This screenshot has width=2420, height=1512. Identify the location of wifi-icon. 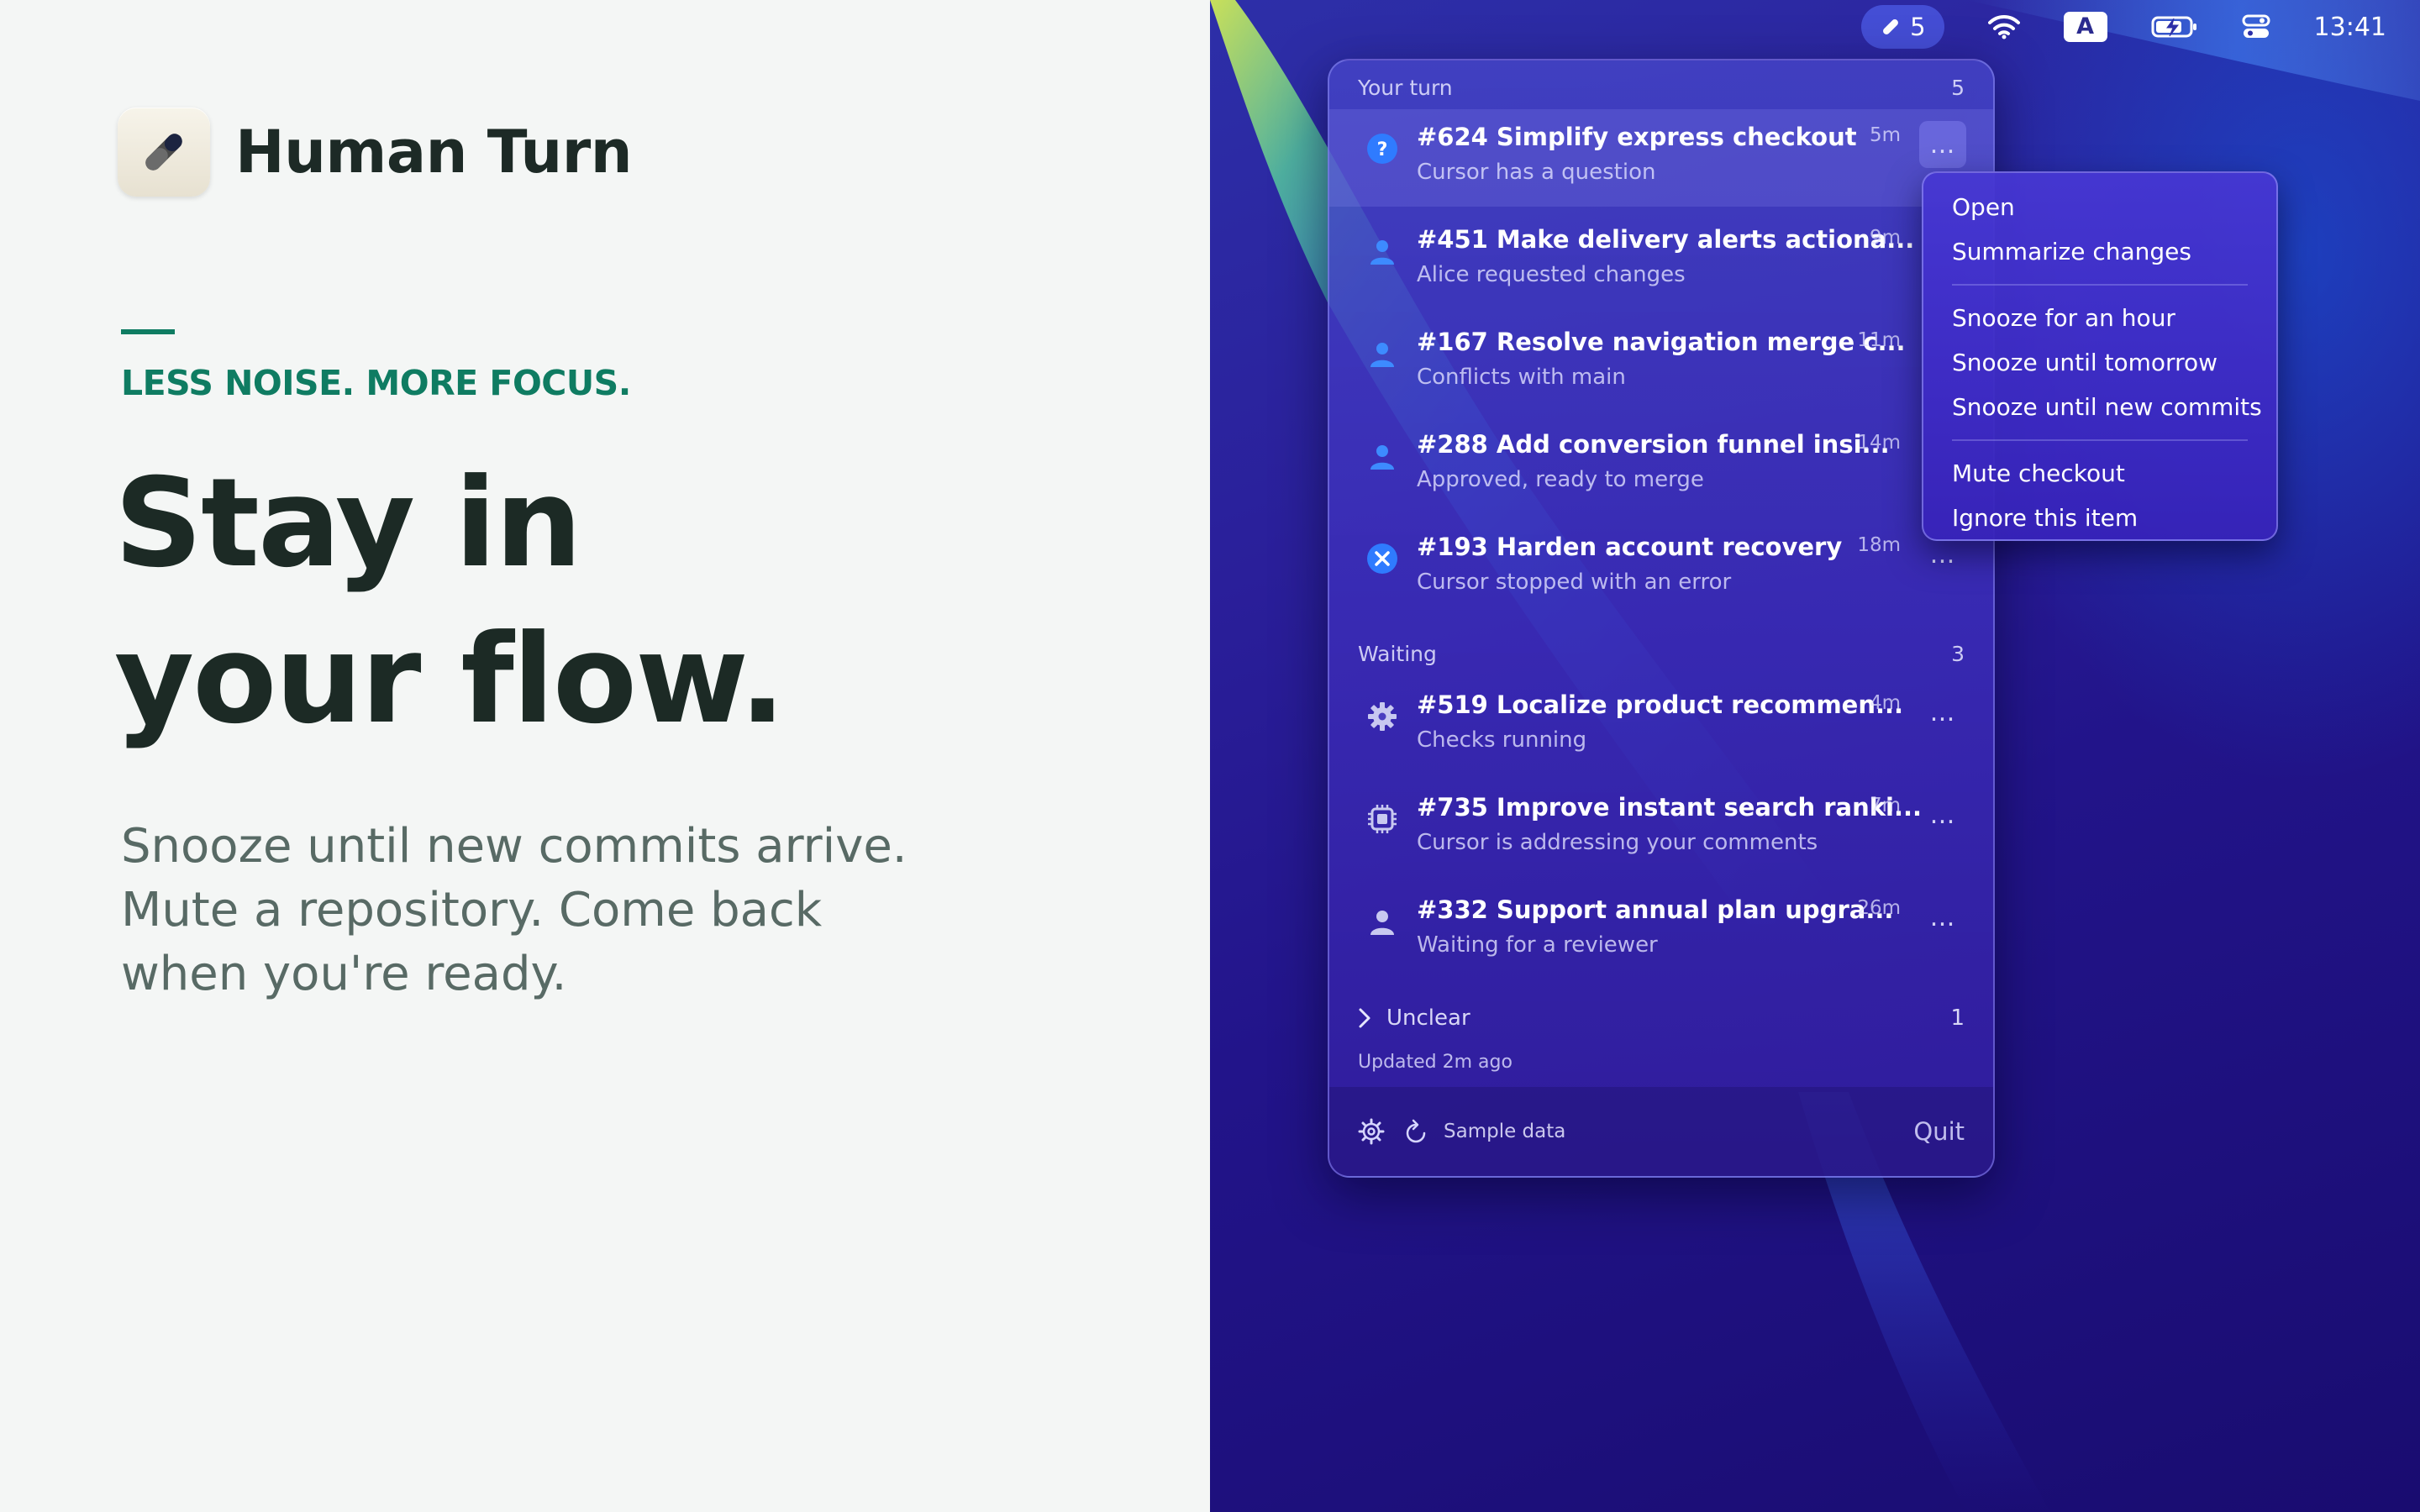
(2003, 26).